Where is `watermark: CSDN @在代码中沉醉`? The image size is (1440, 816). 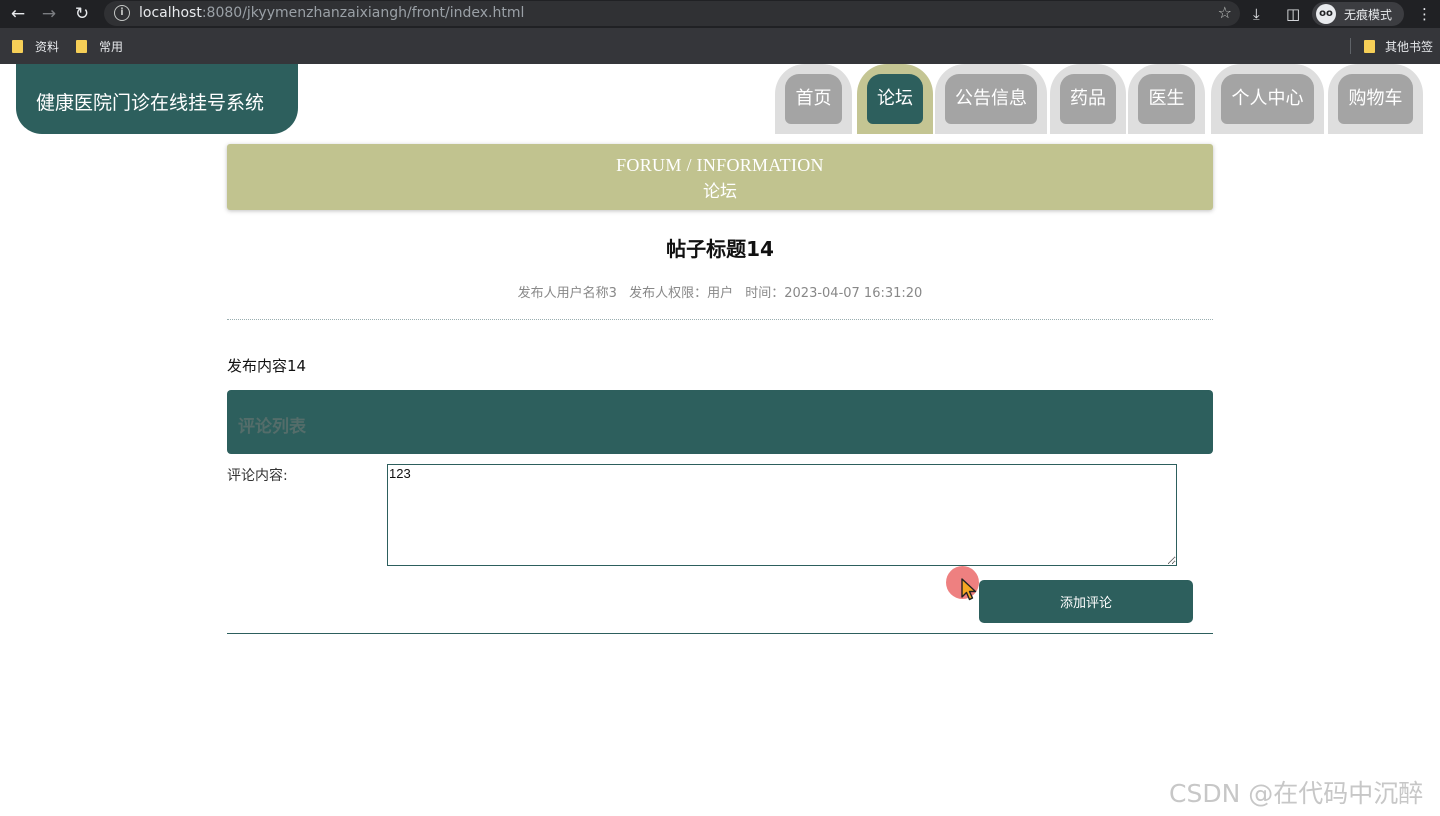
watermark: CSDN @在代码中沉醉 is located at coordinates (1296, 793).